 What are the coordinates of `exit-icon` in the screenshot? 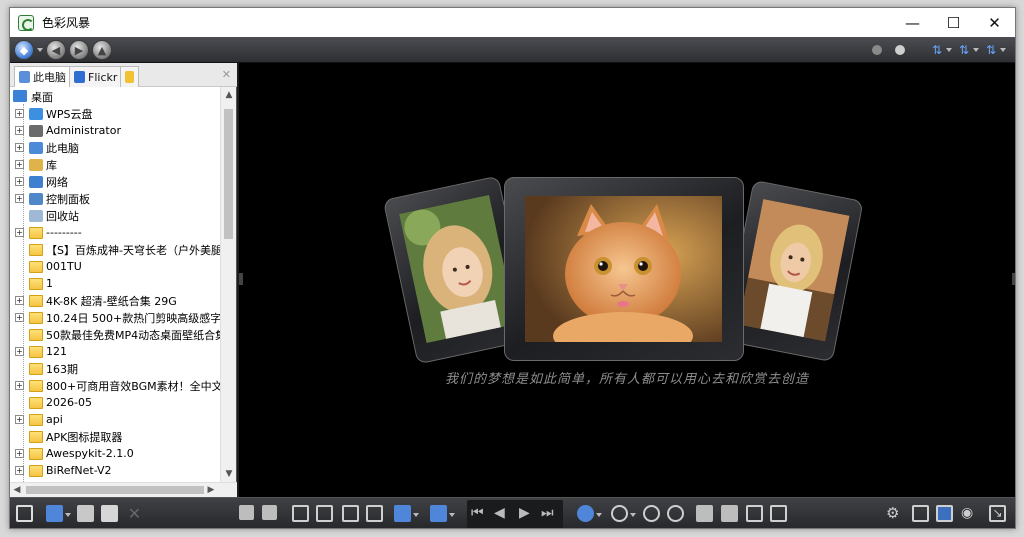 It's located at (24, 513).